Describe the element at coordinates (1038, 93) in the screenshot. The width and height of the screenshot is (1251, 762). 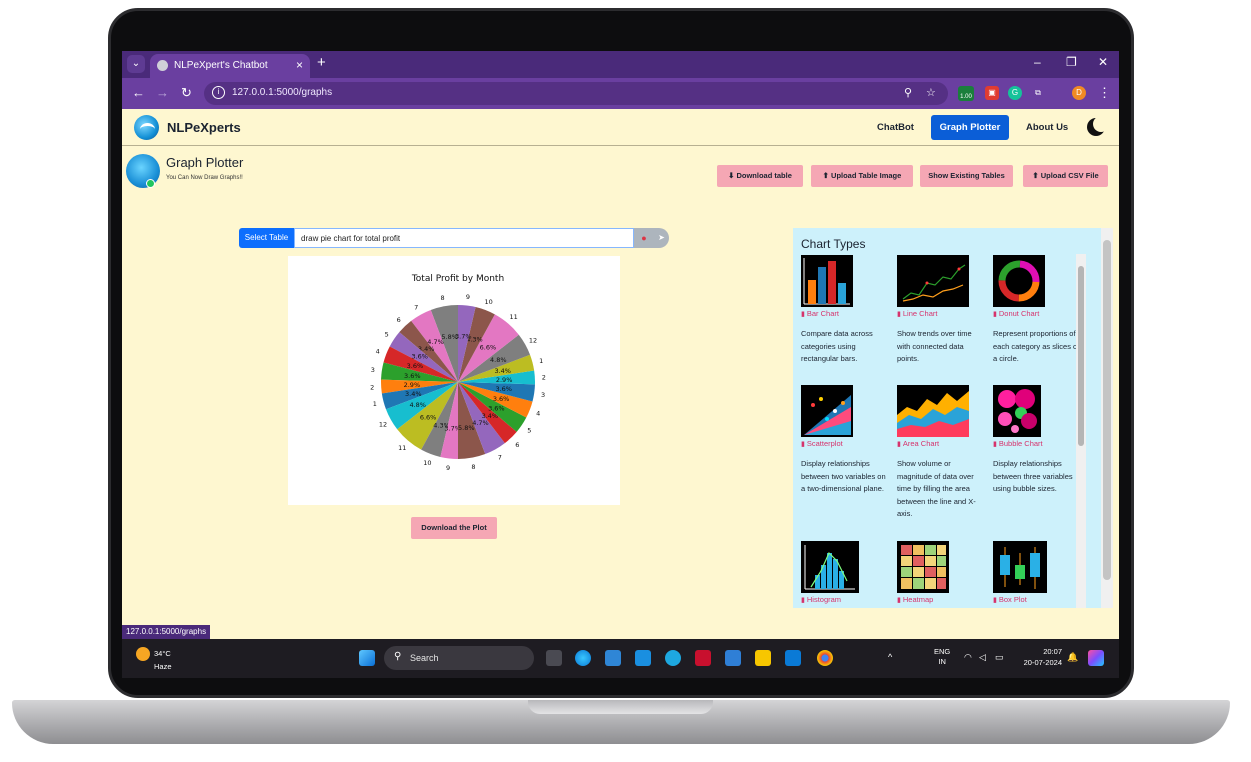
I see `extensions-puzzle-icon: ⧉` at that location.